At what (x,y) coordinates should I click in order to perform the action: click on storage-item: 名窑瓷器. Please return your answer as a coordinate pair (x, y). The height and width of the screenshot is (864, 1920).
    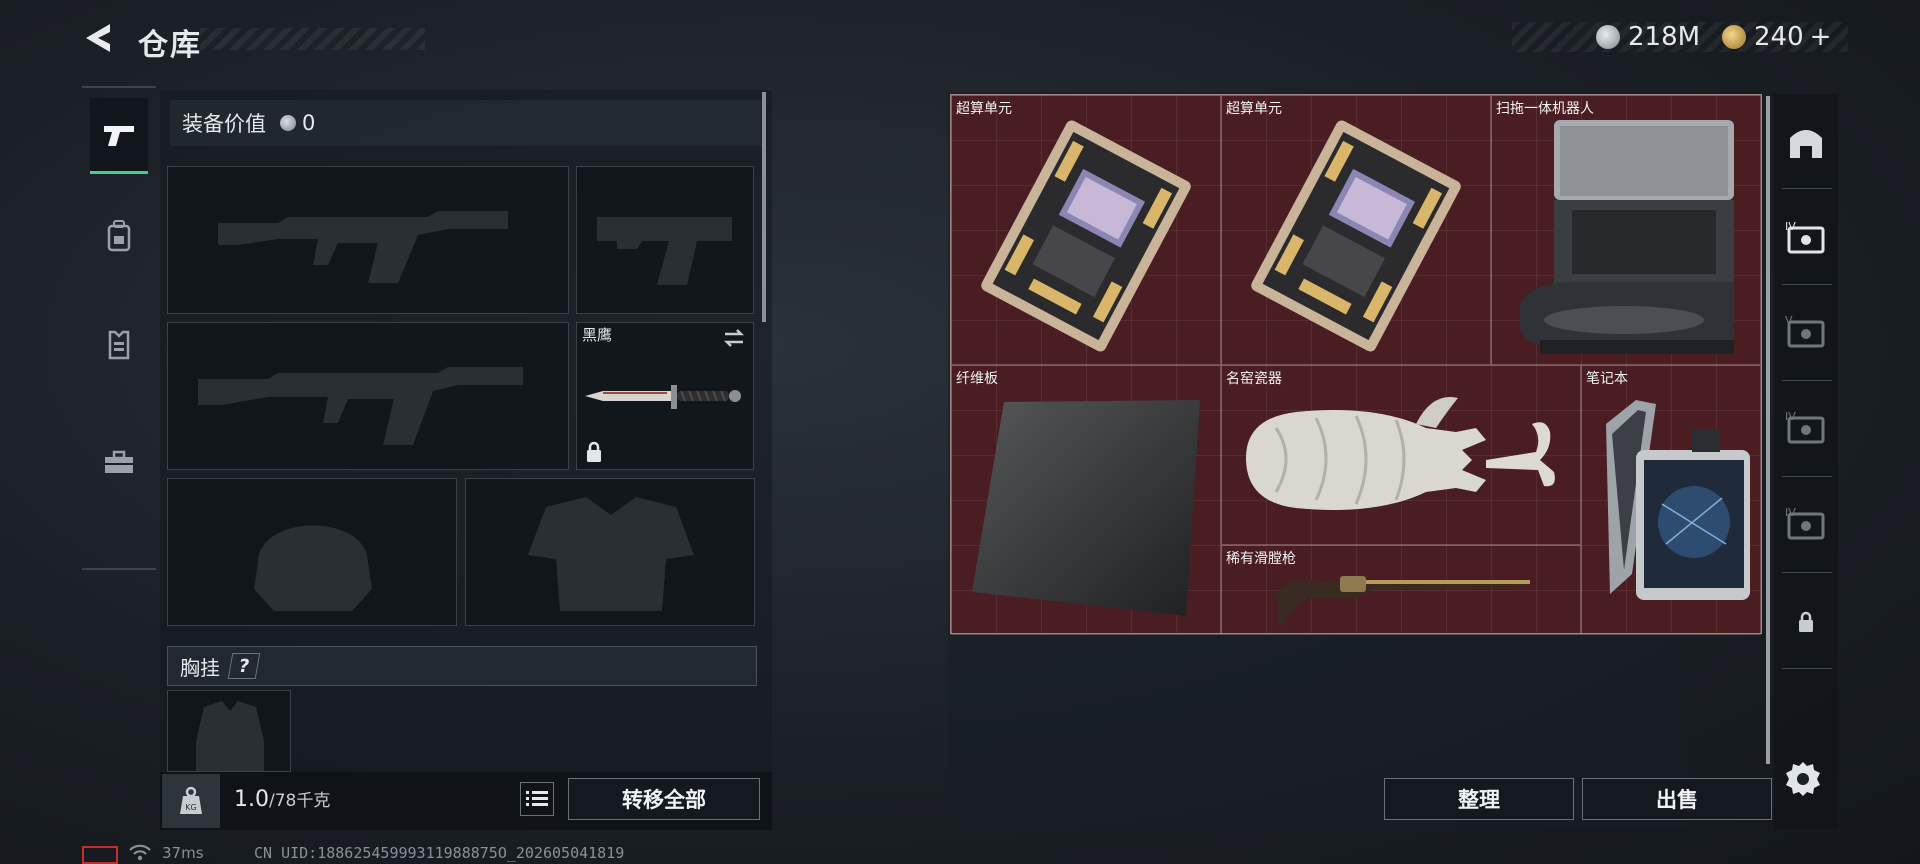
    Looking at the image, I should click on (1401, 455).